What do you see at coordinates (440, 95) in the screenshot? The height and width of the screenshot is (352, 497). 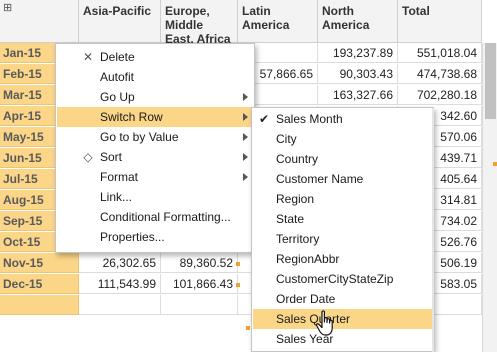 I see `table-cell: 702,280.18` at bounding box center [440, 95].